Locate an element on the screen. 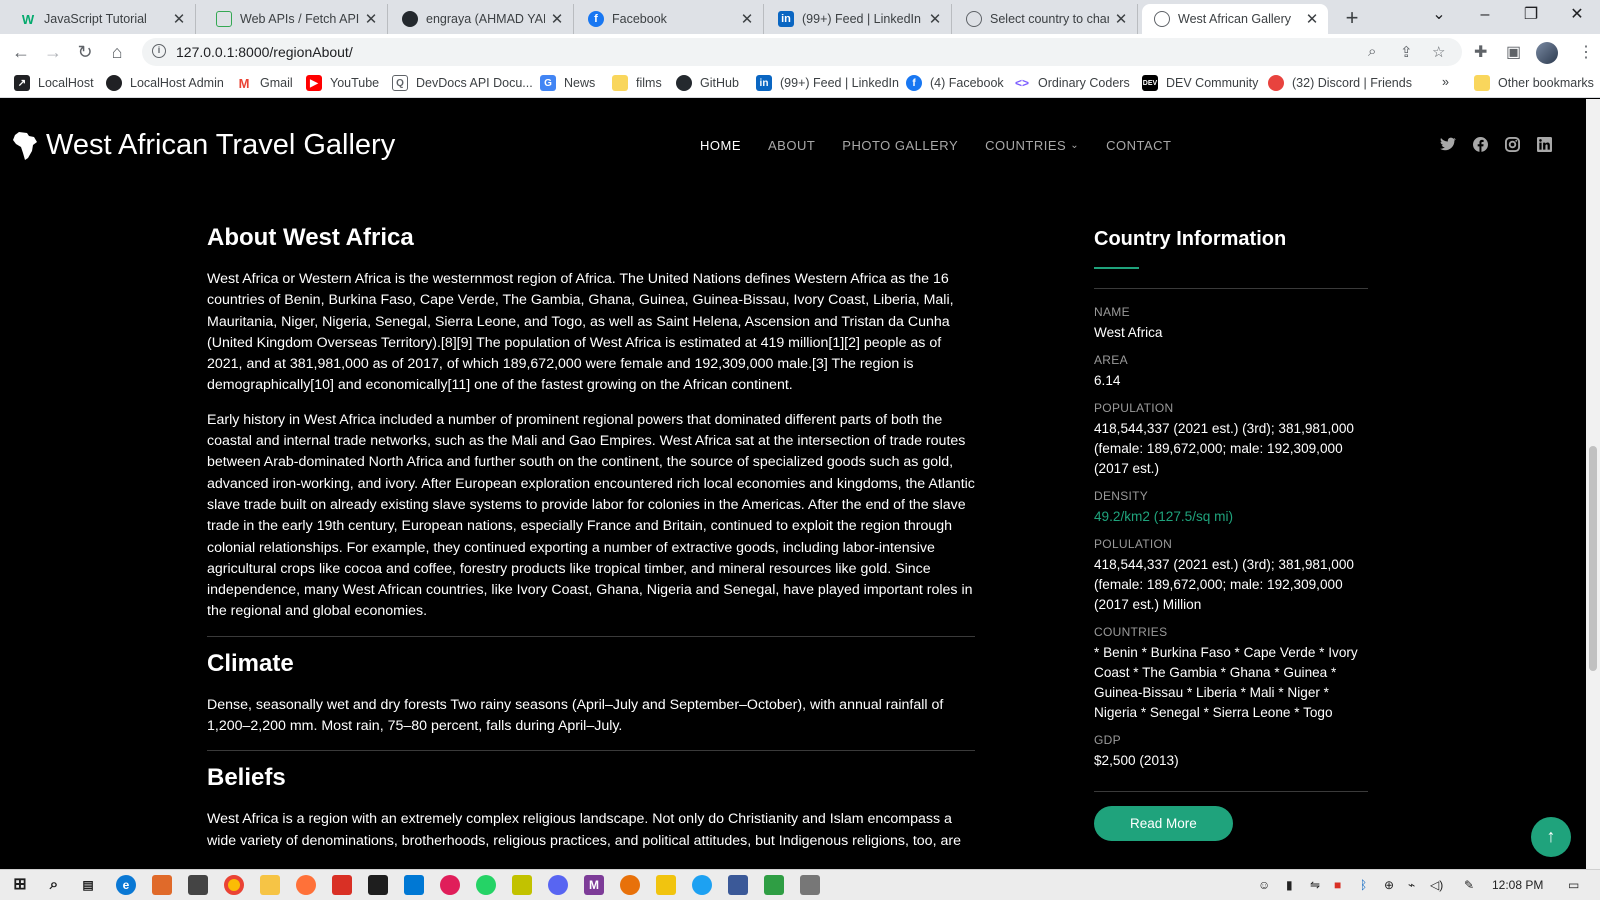 This screenshot has height=900, width=1600. volume-icon: ◁) is located at coordinates (1436, 885).